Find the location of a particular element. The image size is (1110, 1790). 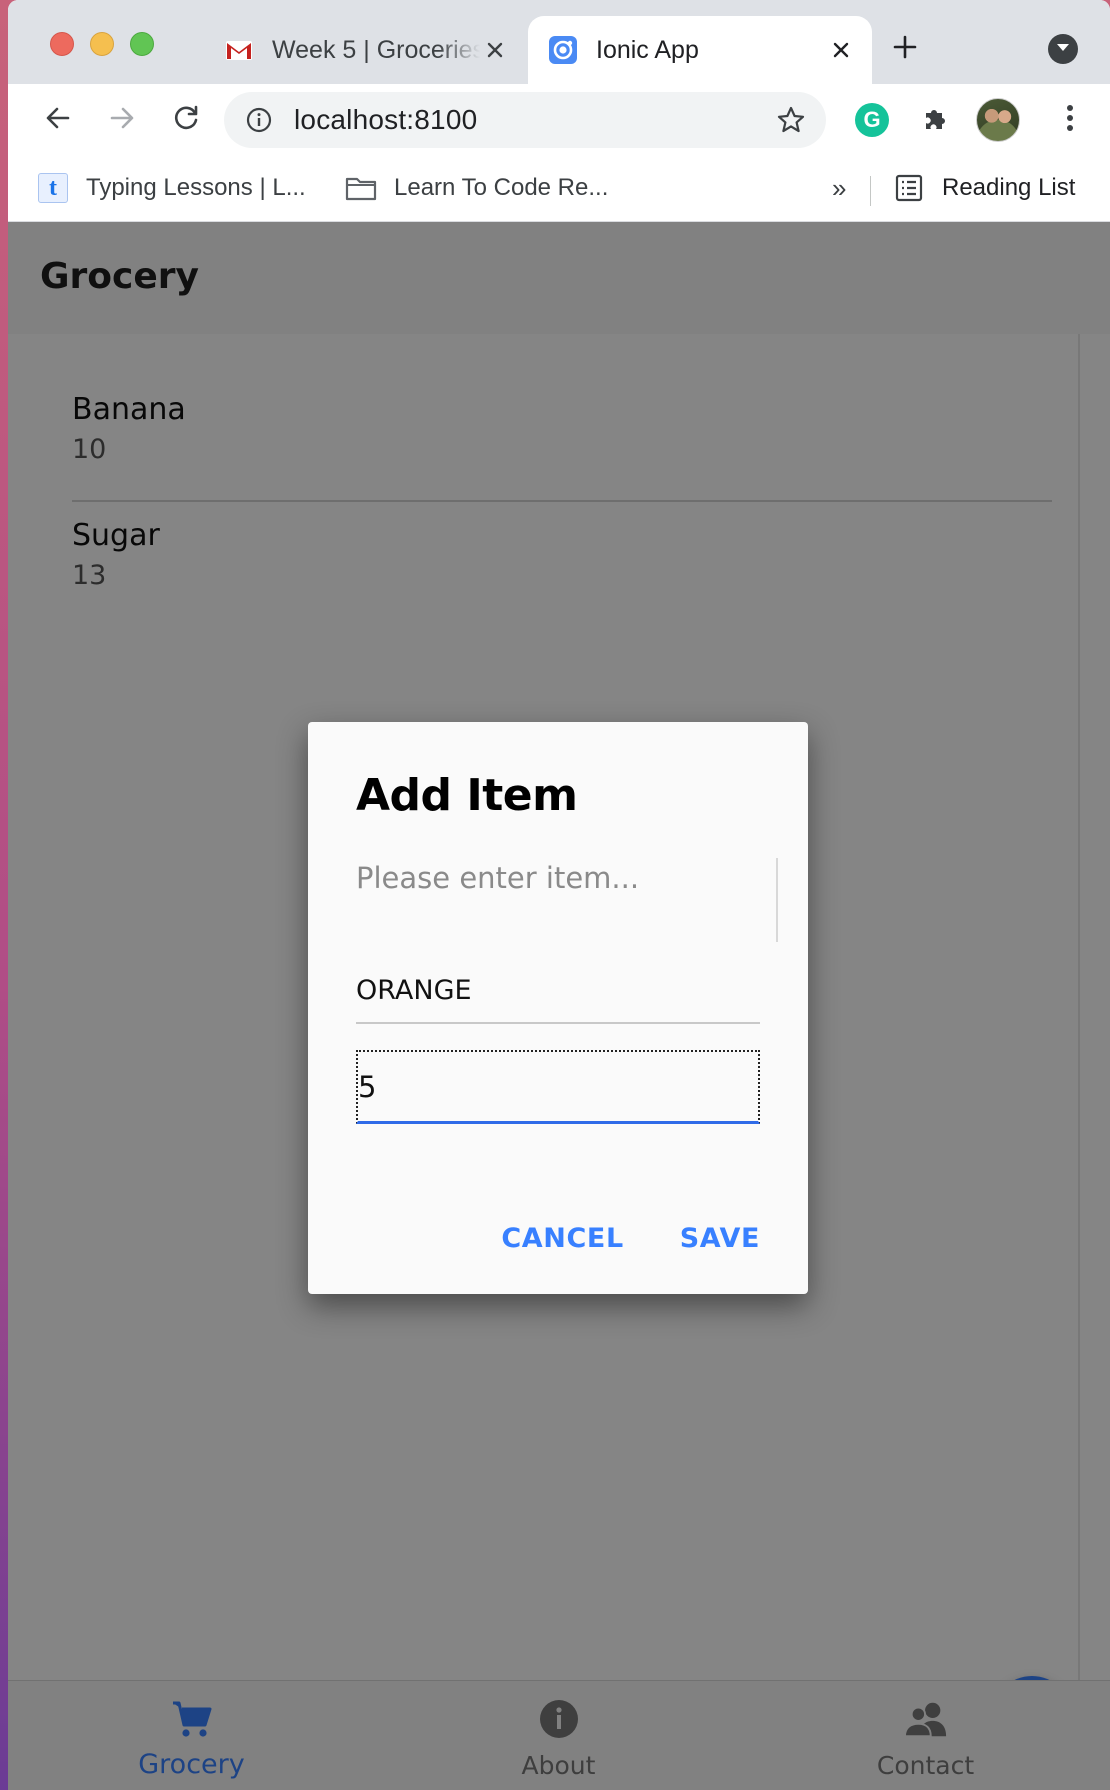

reload-icon is located at coordinates (186, 120).